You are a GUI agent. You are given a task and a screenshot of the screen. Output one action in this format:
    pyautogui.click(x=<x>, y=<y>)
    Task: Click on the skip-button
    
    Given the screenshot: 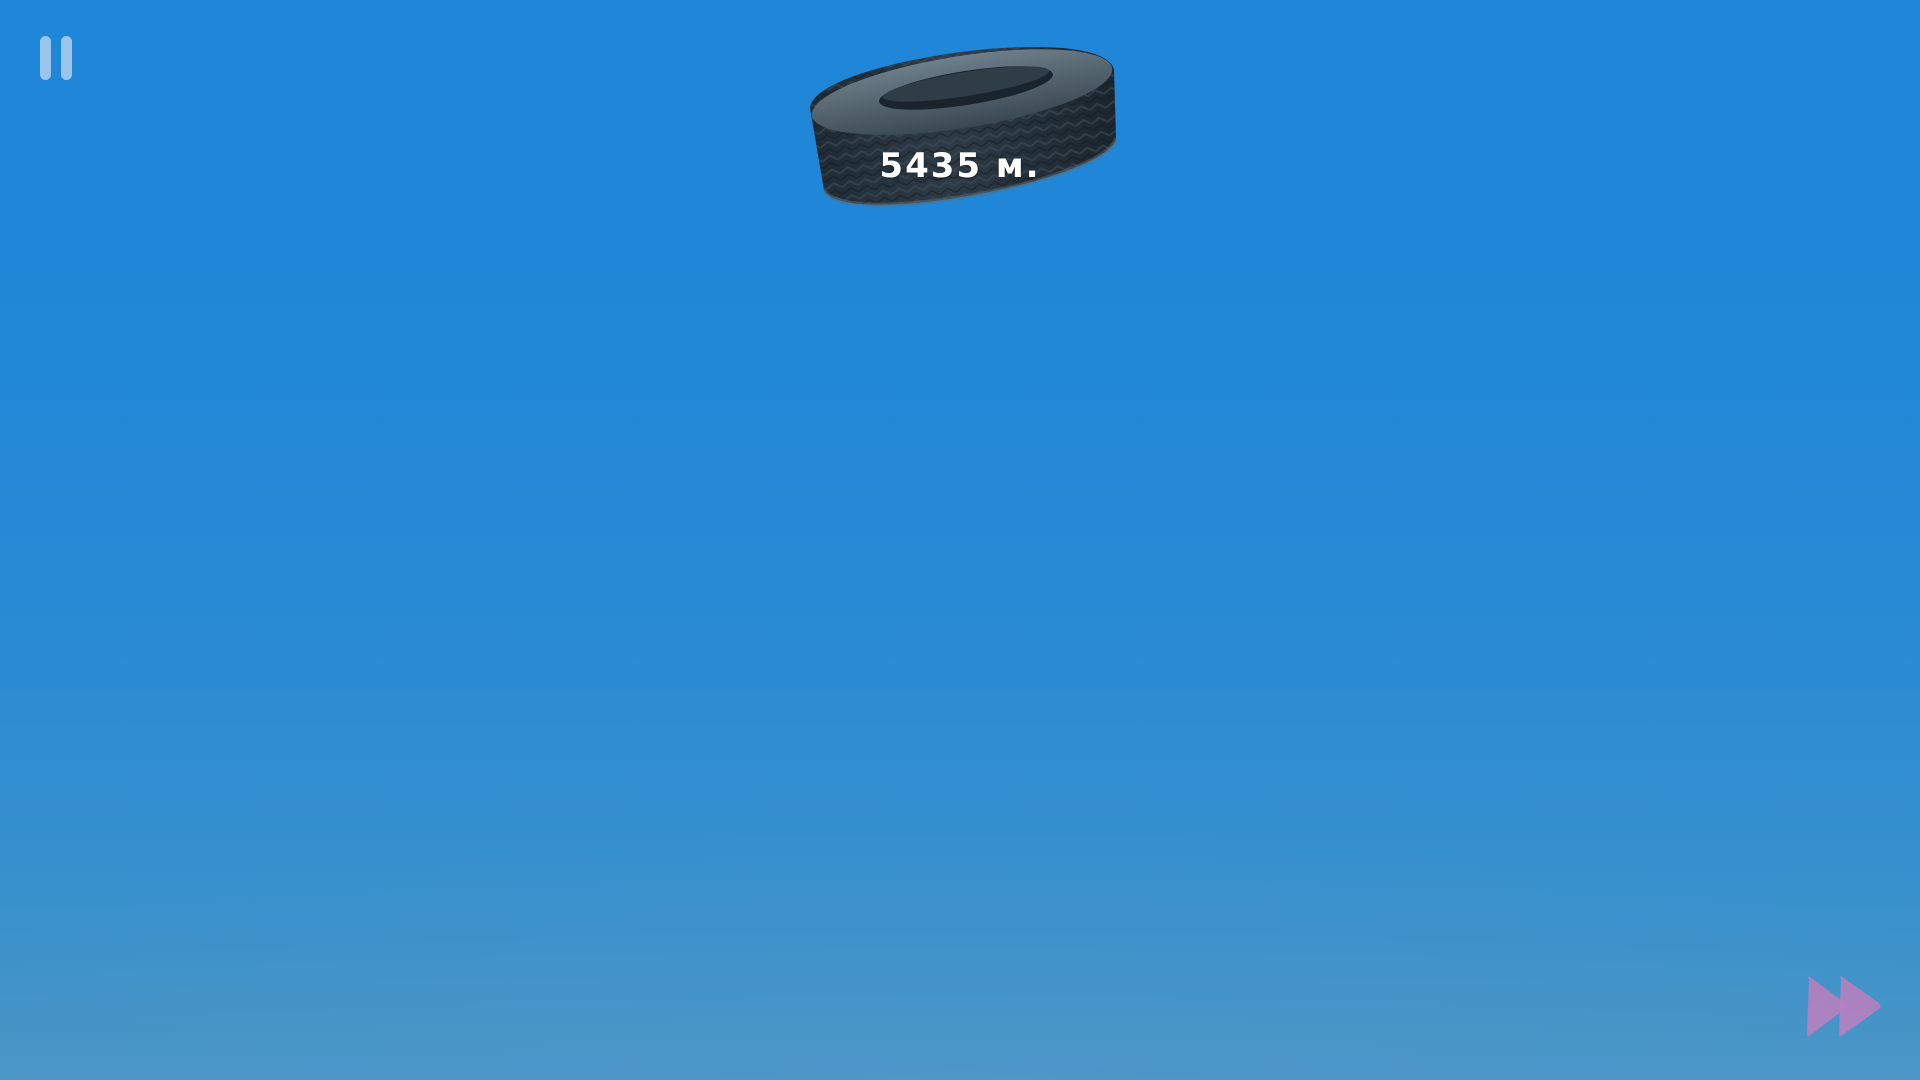 What is the action you would take?
    pyautogui.click(x=1845, y=1006)
    